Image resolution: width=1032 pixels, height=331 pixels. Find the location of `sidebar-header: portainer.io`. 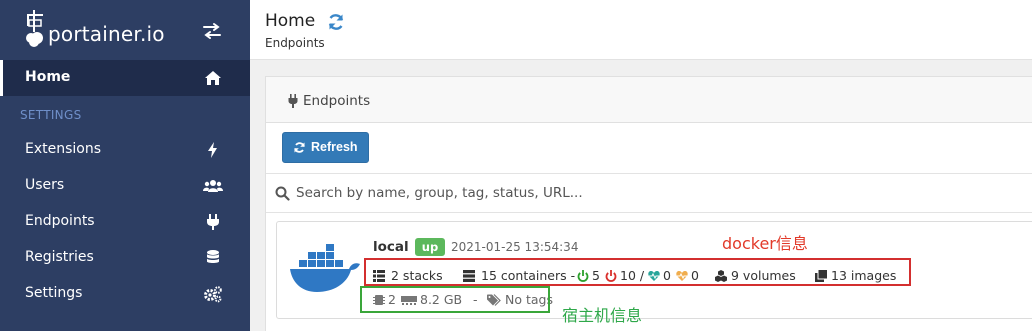

sidebar-header: portainer.io is located at coordinates (125, 30).